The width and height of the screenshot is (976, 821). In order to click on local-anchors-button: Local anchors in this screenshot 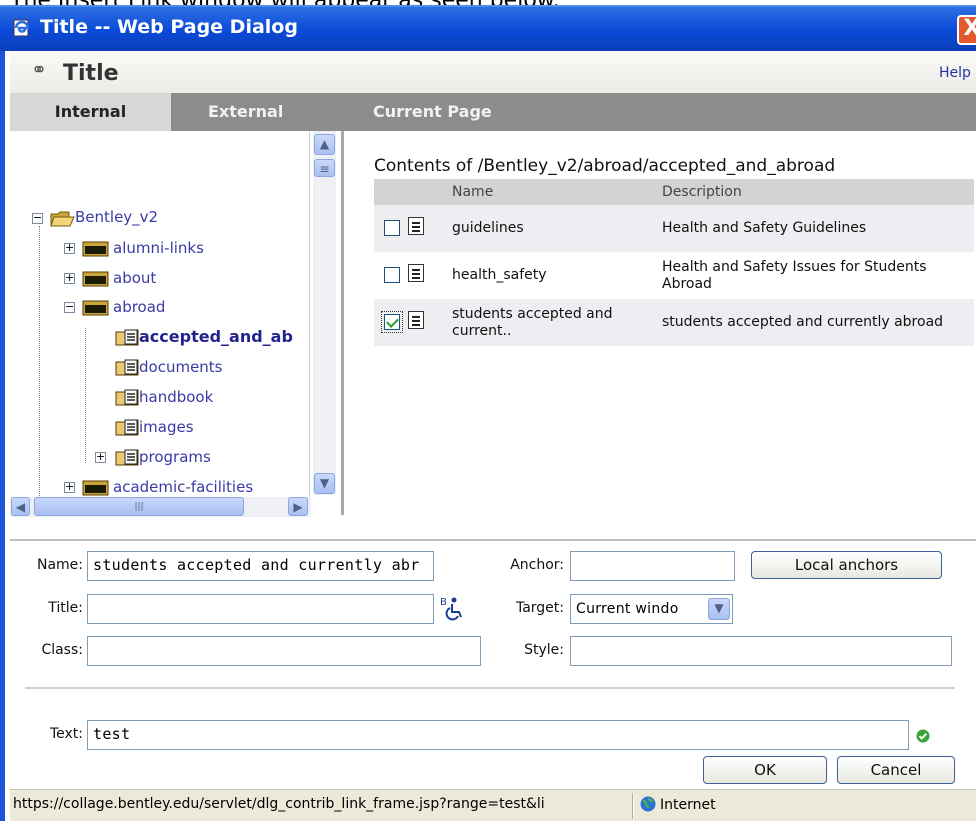, I will do `click(846, 565)`.